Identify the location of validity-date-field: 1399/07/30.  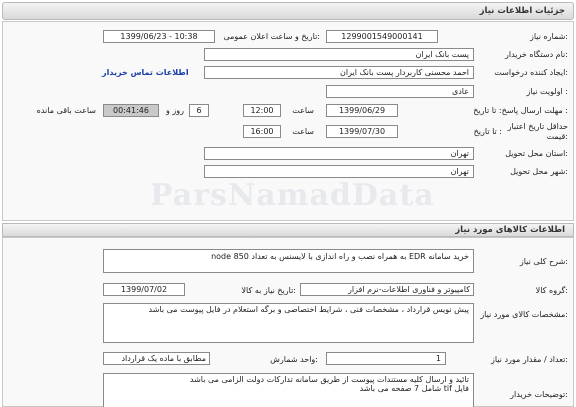
(362, 131).